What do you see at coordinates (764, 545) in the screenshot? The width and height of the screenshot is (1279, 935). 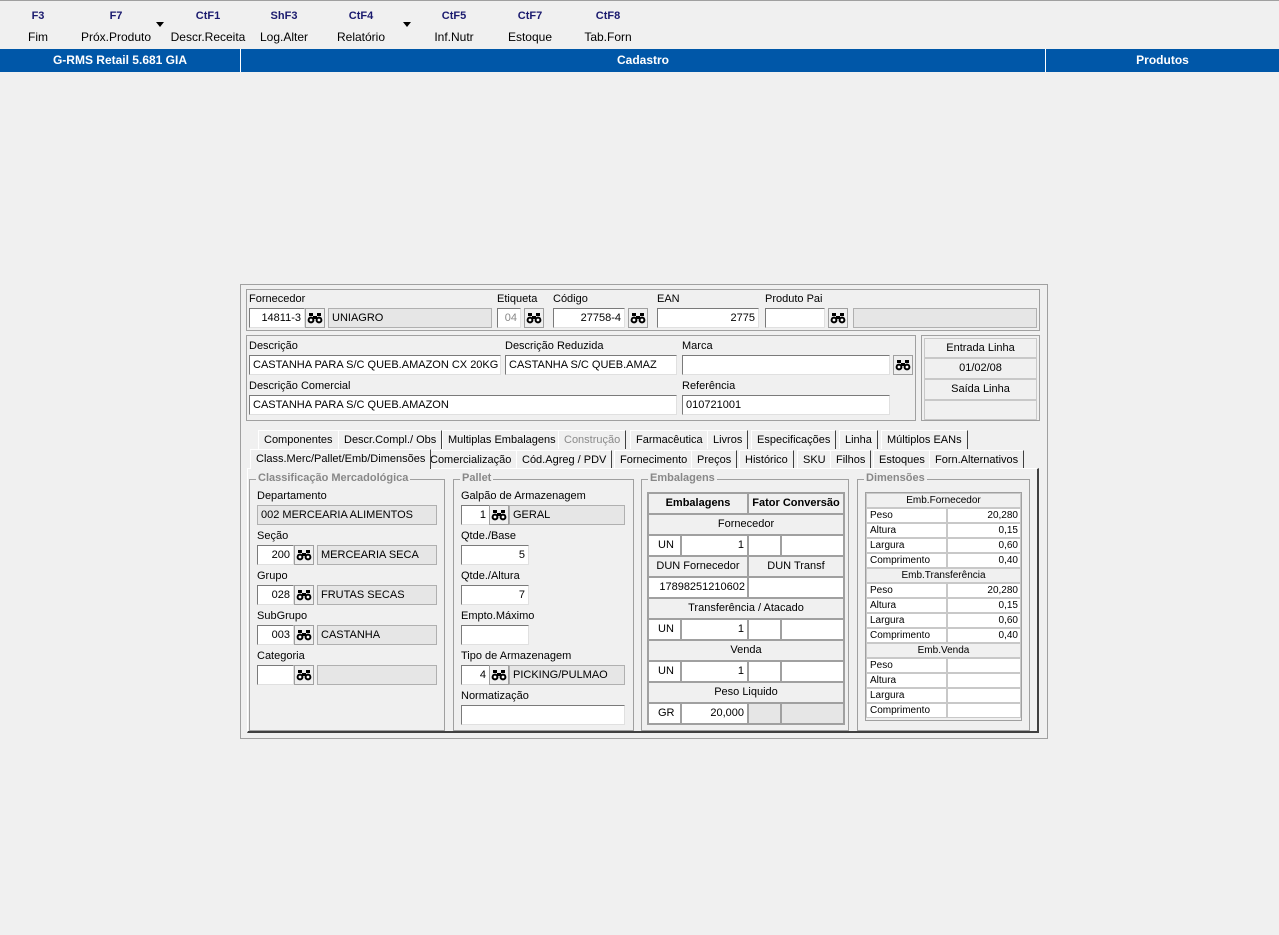 I see `fornecedor-fator-cell` at bounding box center [764, 545].